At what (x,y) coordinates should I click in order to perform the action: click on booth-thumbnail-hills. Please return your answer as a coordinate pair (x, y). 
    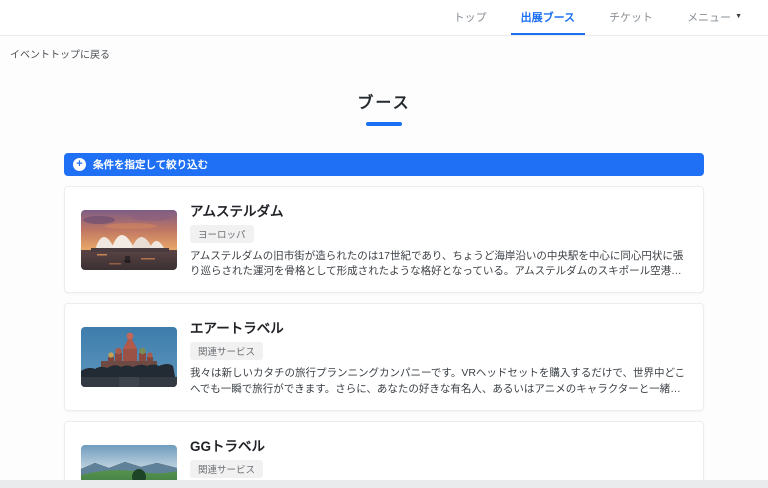
    Looking at the image, I should click on (129, 462).